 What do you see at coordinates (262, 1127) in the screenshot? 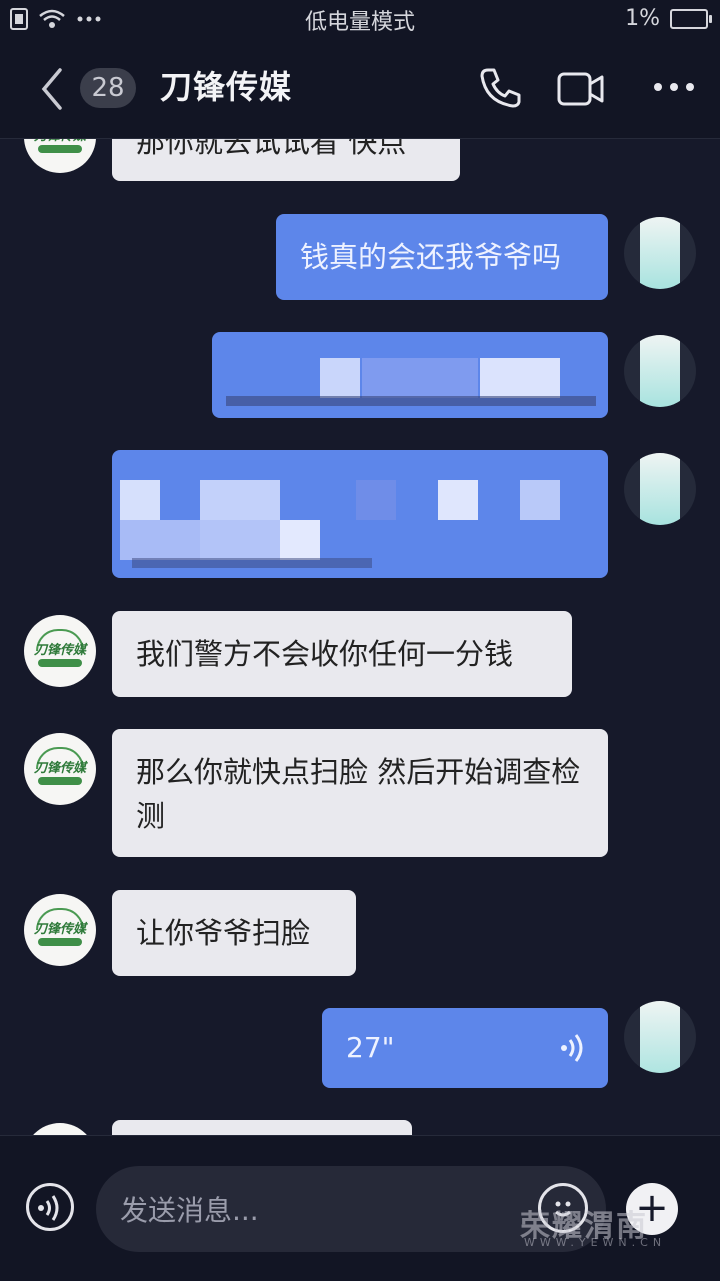
I see `message-bubble-incoming` at bounding box center [262, 1127].